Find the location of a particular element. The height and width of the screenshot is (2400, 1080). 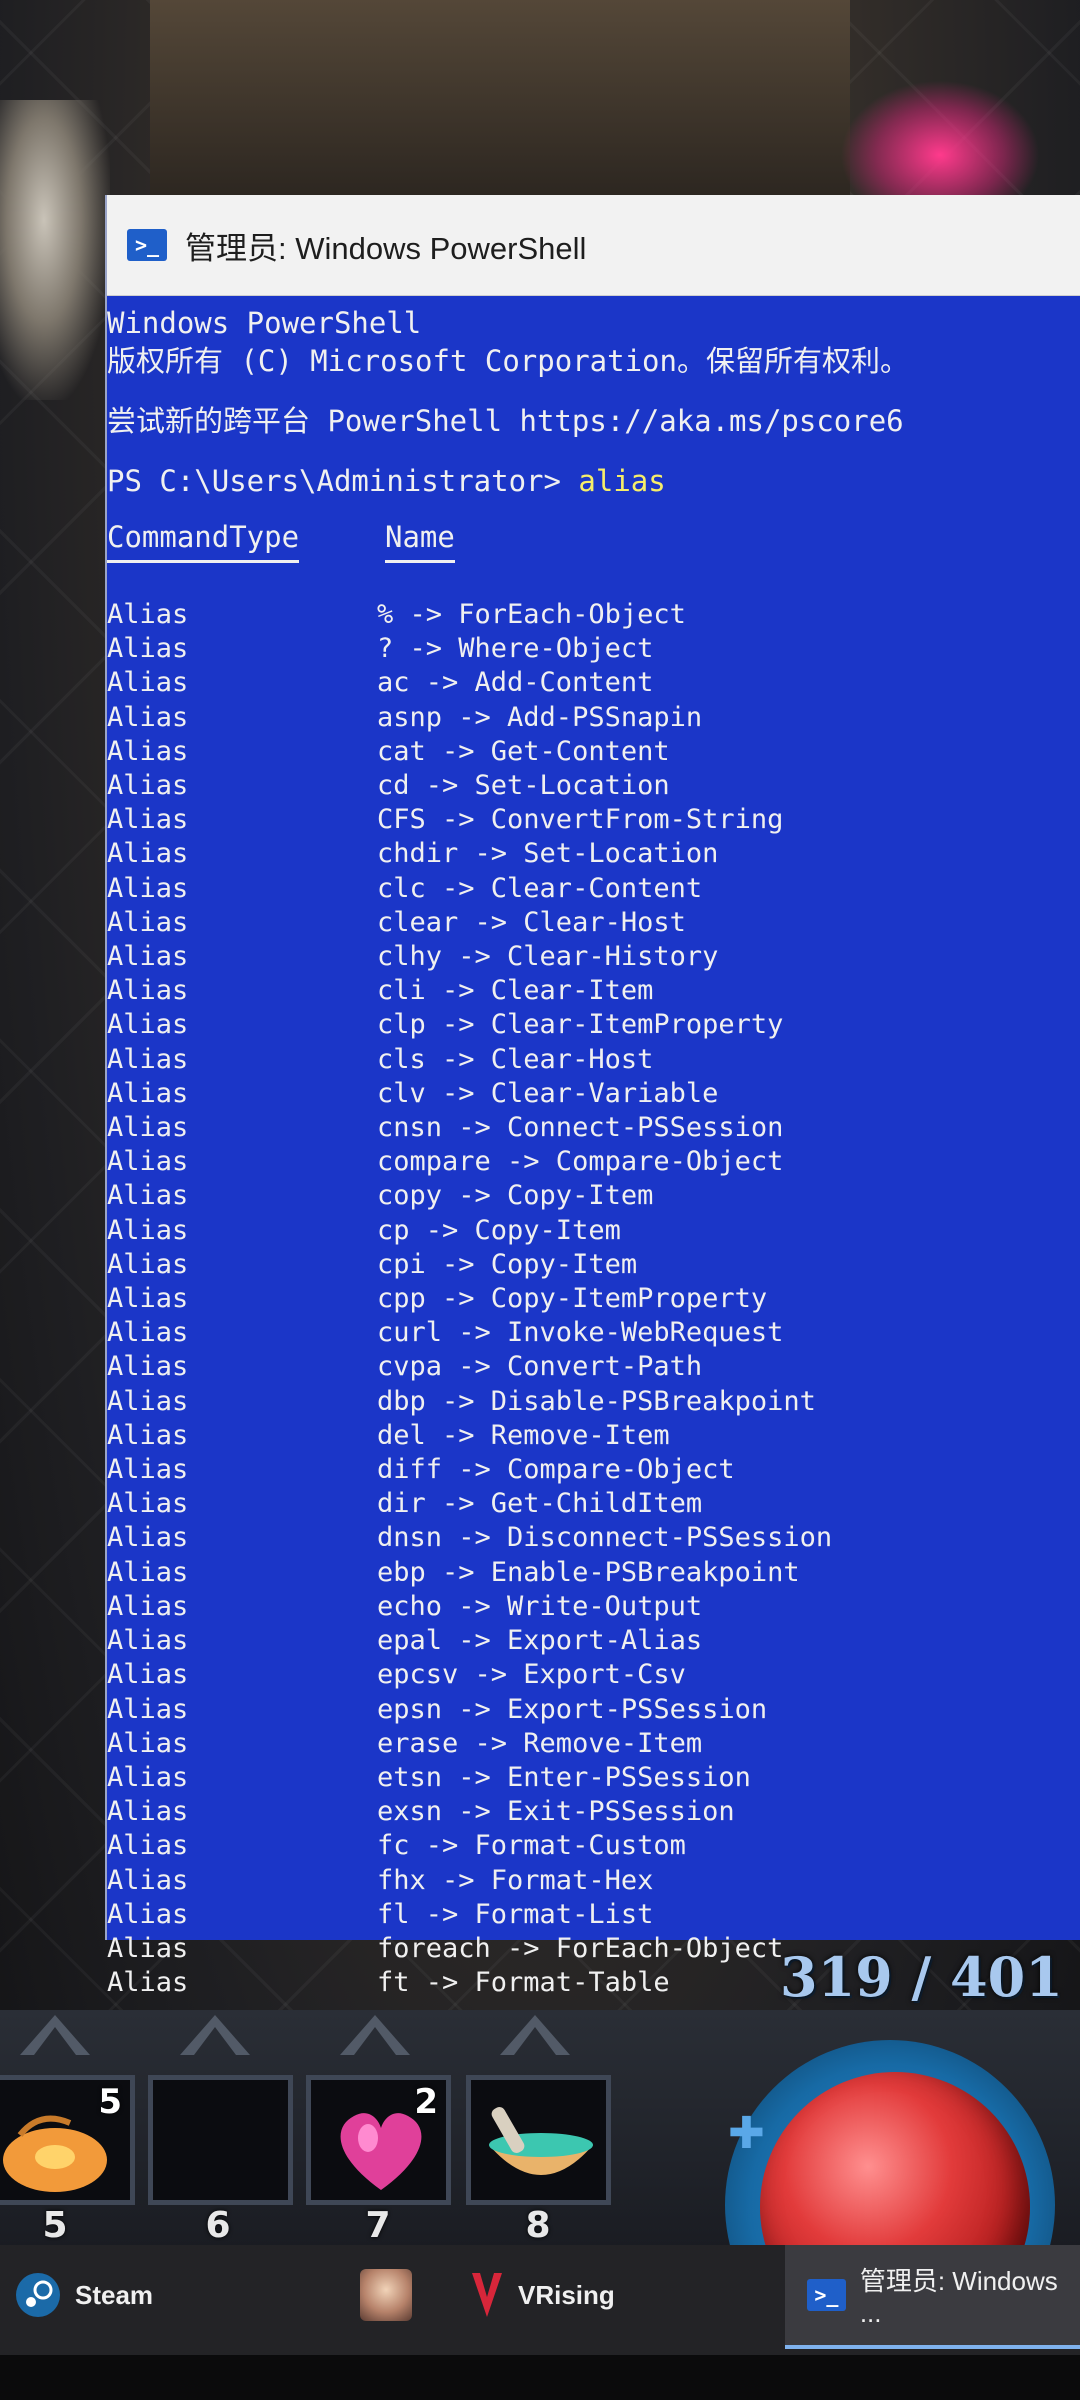

table-row: Alias epsn -> Export-PSSession is located at coordinates (593, 1710).